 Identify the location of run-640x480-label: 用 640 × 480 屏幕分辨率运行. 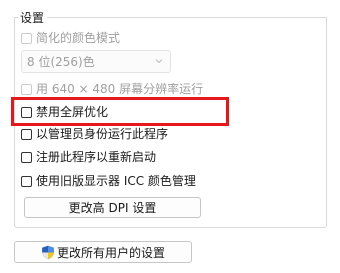
(120, 89).